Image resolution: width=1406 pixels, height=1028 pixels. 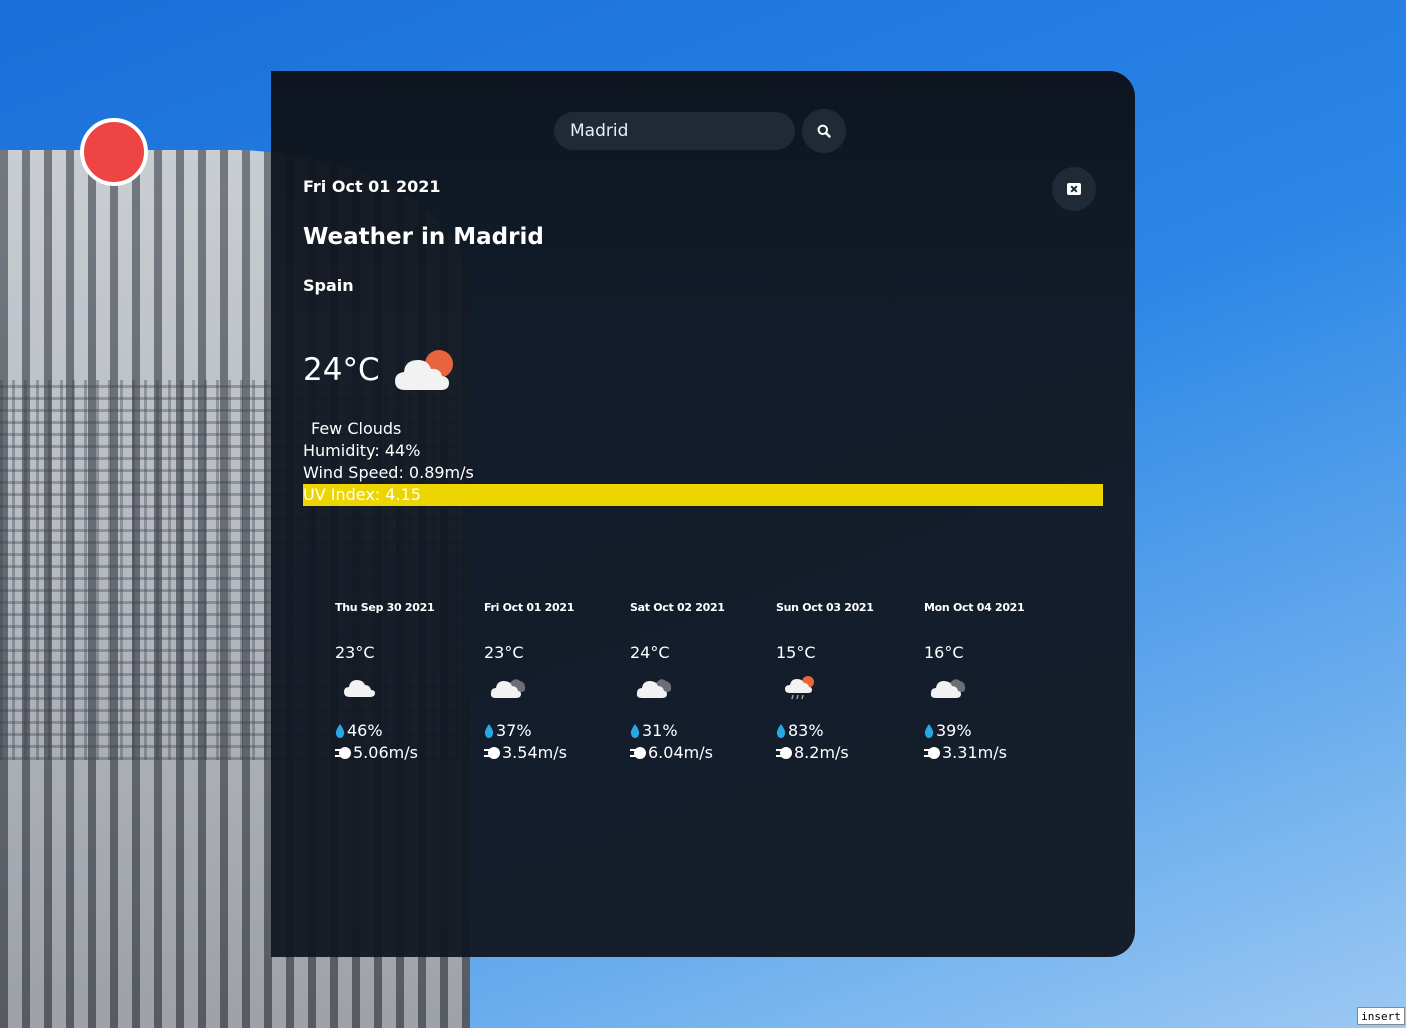 What do you see at coordinates (799, 688) in the screenshot?
I see `rain-sun-icon` at bounding box center [799, 688].